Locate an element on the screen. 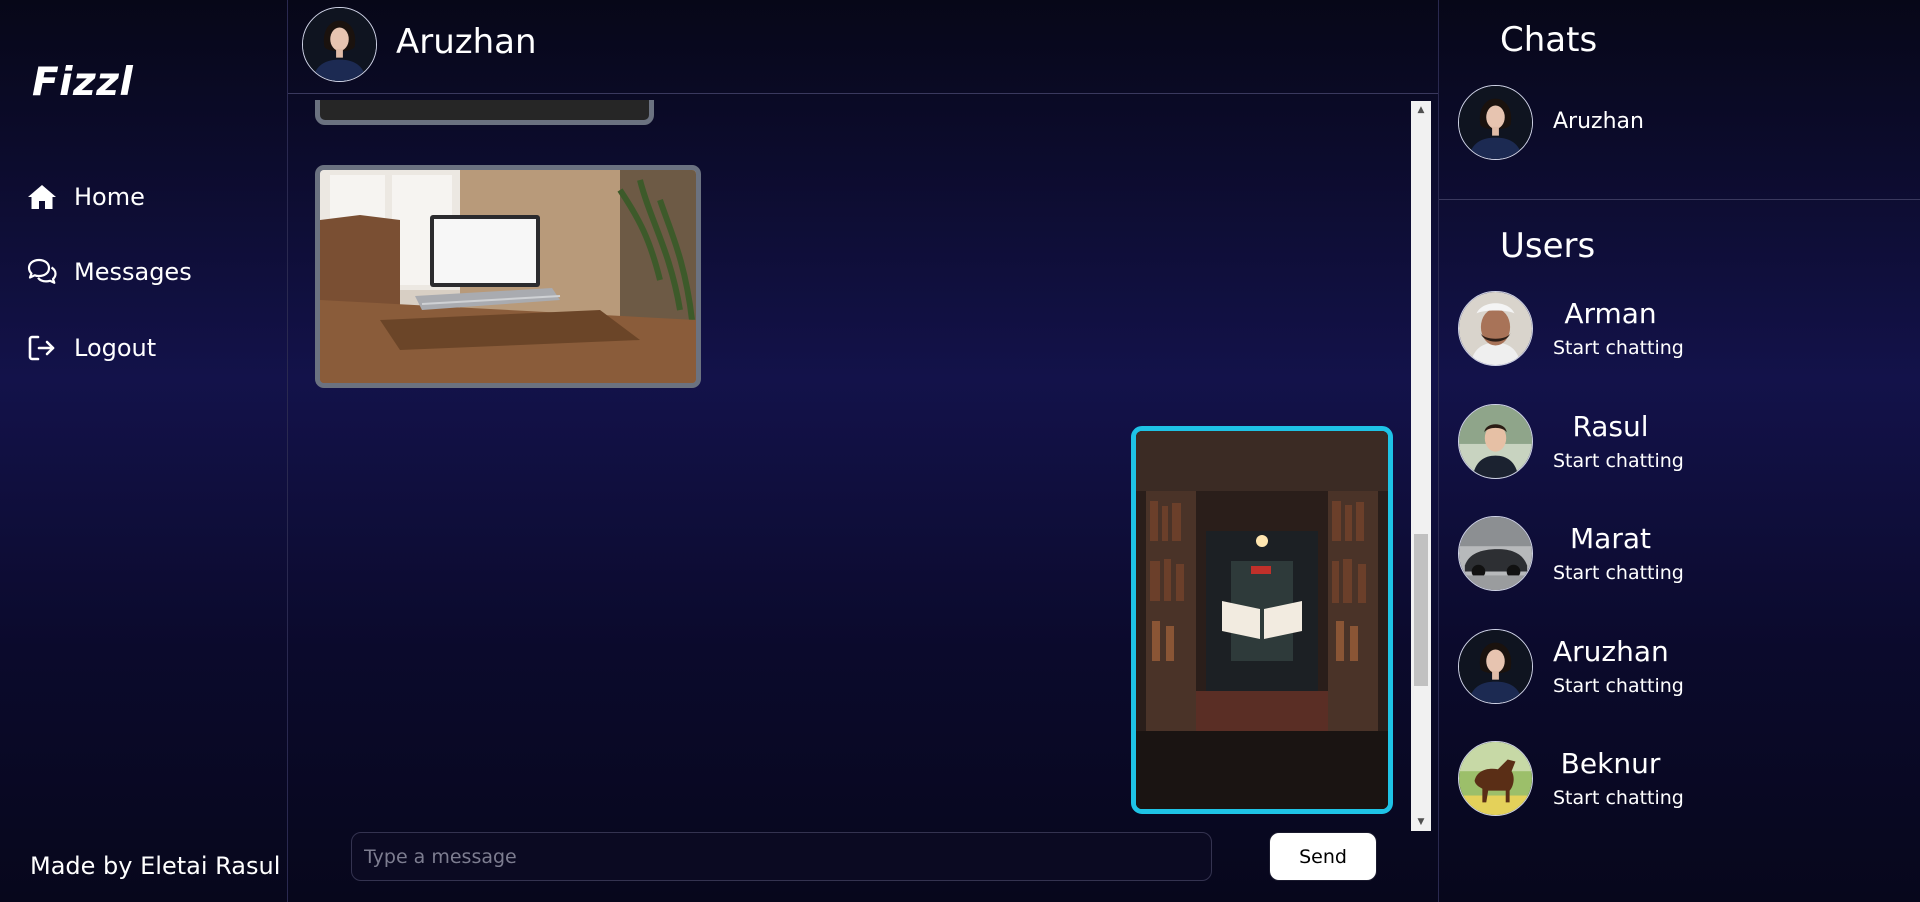  user-name: Aruzhan is located at coordinates (1611, 651).